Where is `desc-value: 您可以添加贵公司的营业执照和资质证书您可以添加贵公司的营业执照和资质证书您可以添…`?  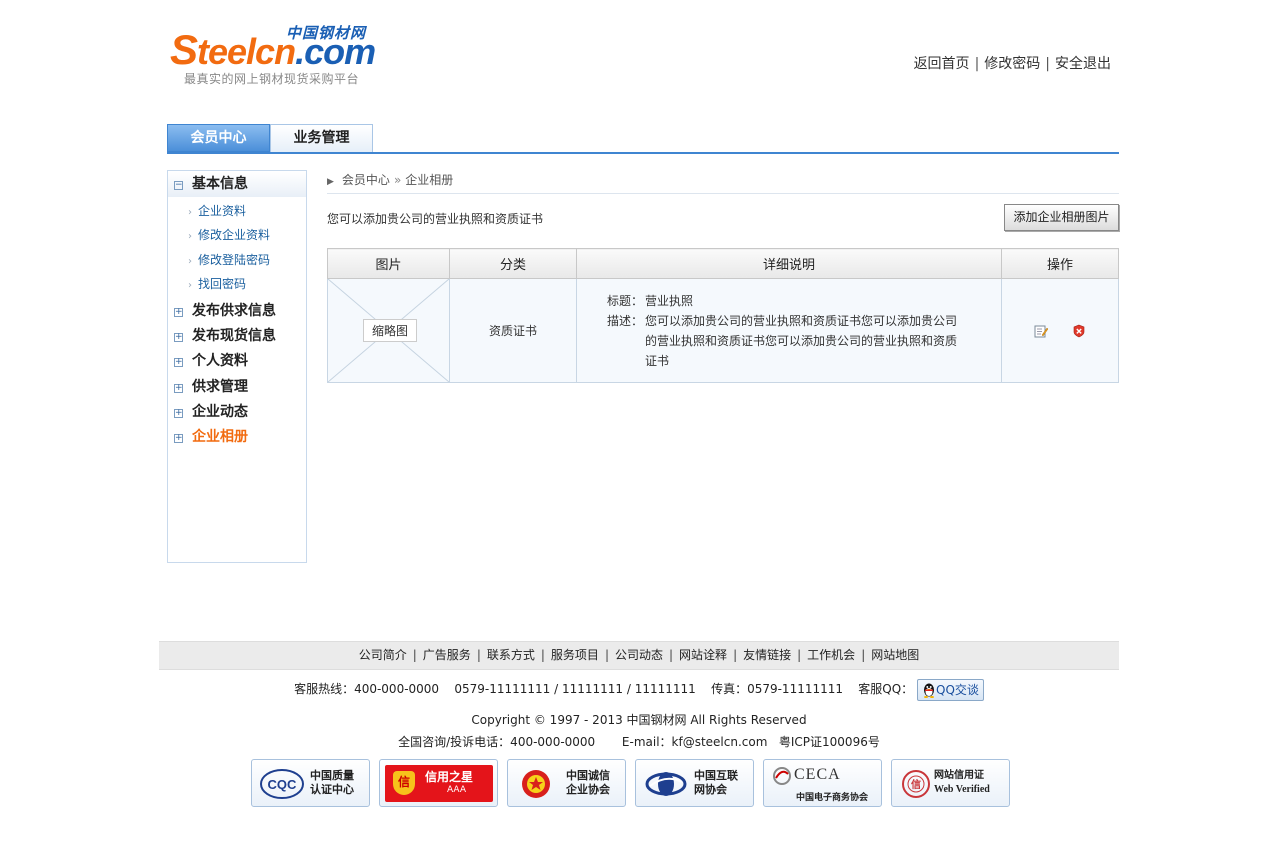 desc-value: 您可以添加贵公司的营业执照和资质证书您可以添加贵公司的营业执照和资质证书您可以添… is located at coordinates (801, 340).